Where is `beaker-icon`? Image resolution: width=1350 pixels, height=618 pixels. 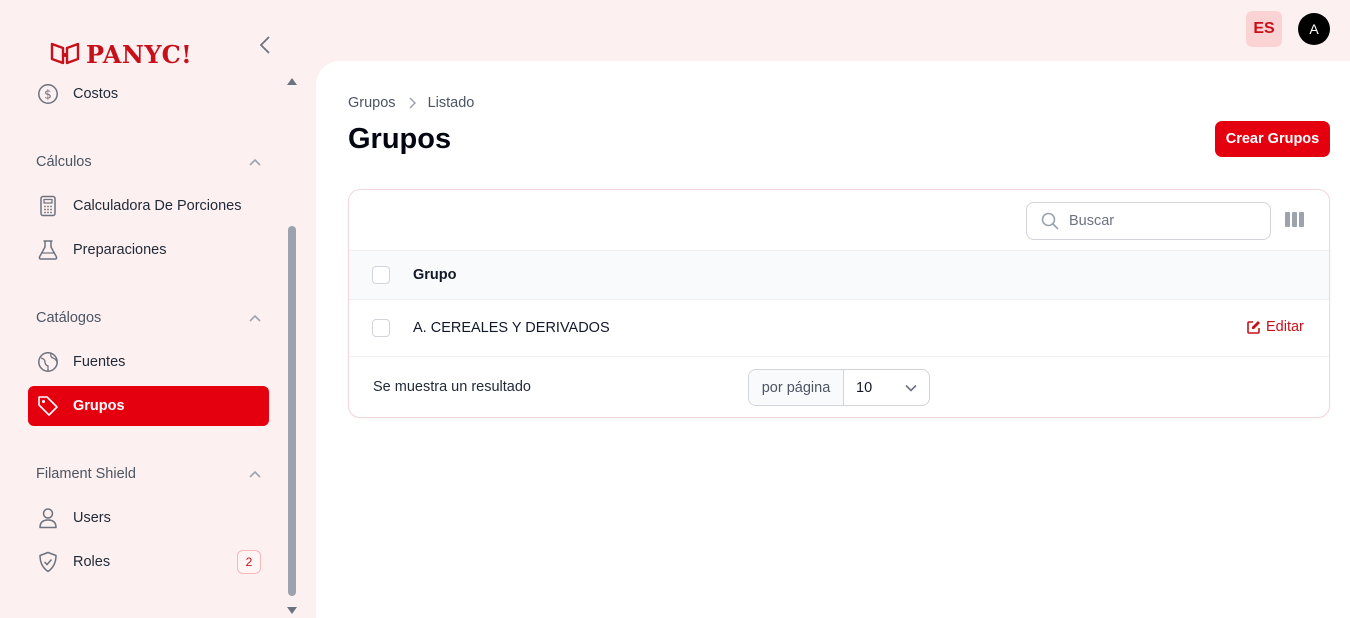 beaker-icon is located at coordinates (48, 250).